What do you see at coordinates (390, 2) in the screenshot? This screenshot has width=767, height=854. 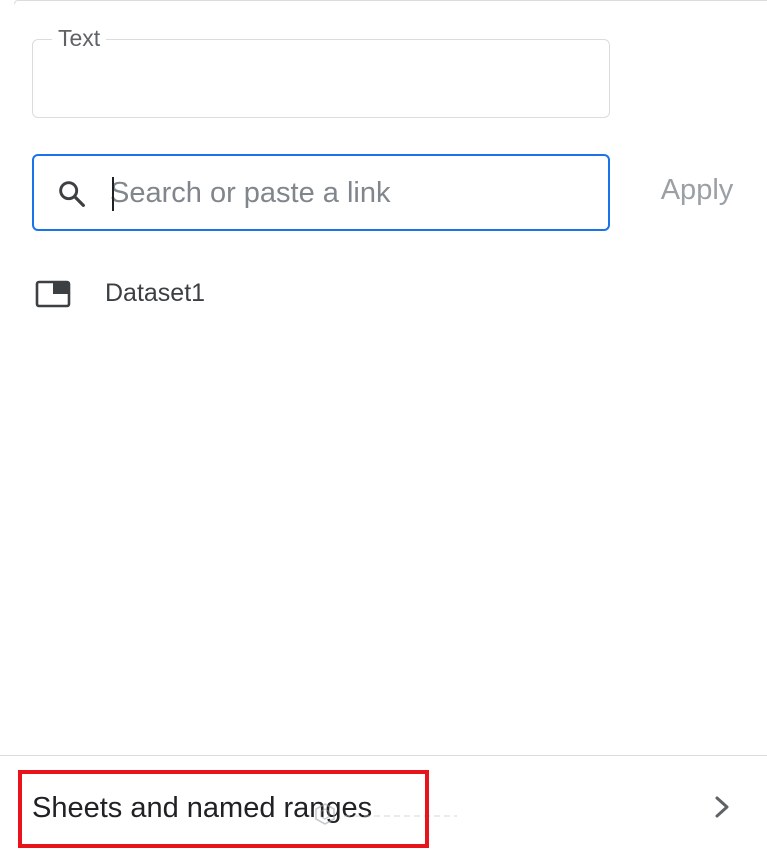 I see `panel-top-edge` at bounding box center [390, 2].